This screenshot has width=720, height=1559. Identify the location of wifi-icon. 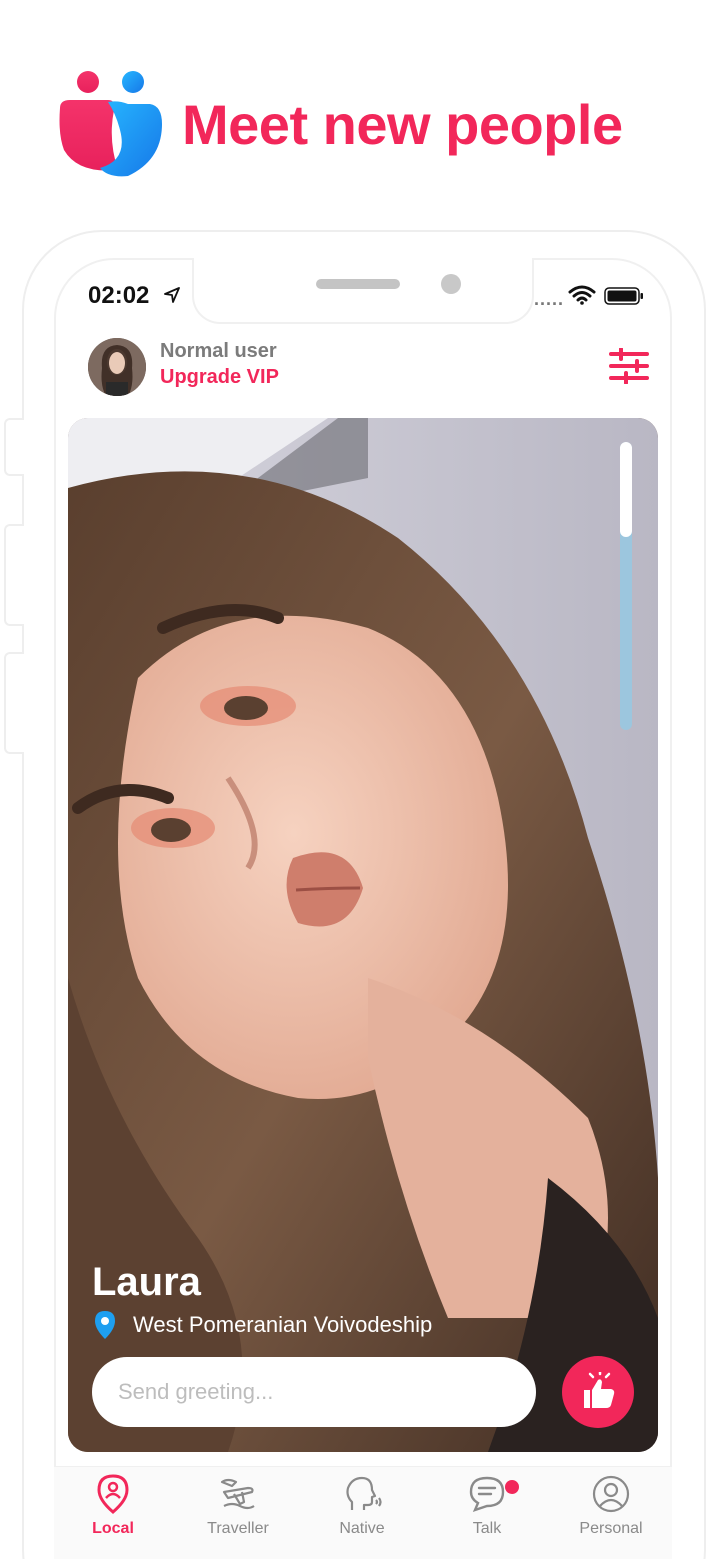
(582, 295).